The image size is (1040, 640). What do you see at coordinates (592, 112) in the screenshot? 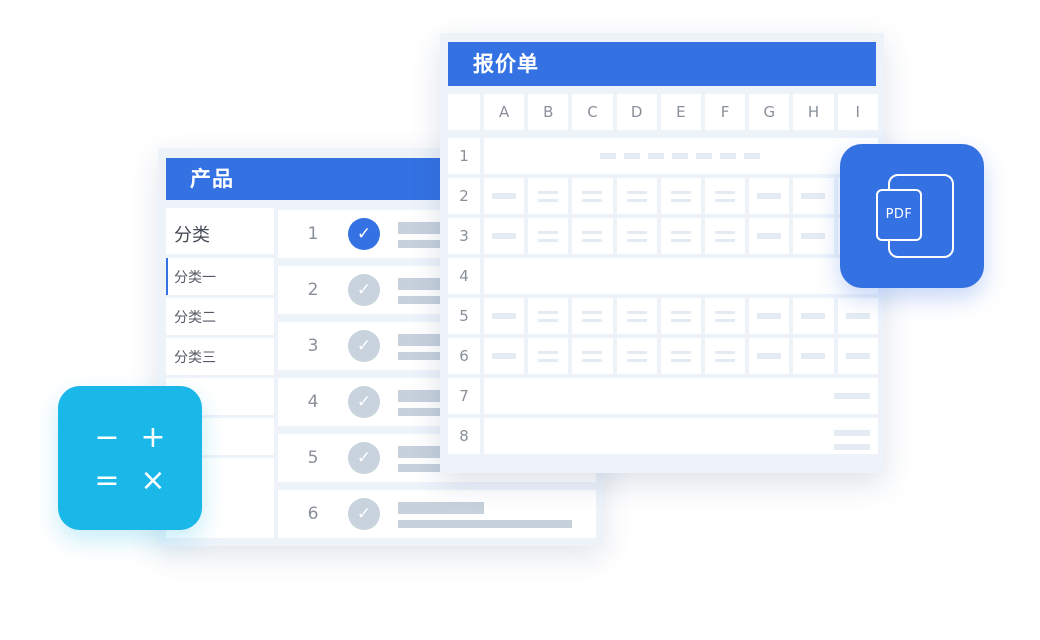
I see `column-header: C` at bounding box center [592, 112].